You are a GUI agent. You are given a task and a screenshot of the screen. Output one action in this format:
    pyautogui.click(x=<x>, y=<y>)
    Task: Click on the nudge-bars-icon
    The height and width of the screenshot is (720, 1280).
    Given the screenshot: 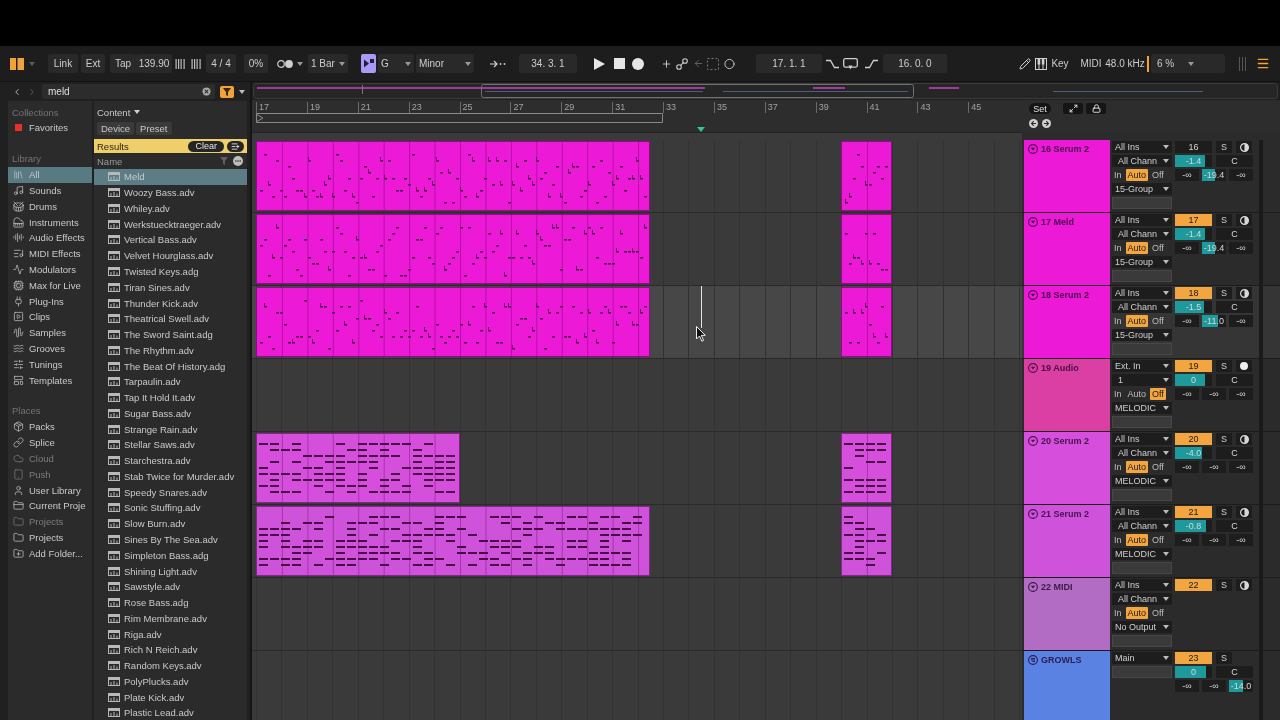 What is the action you would take?
    pyautogui.click(x=196, y=63)
    